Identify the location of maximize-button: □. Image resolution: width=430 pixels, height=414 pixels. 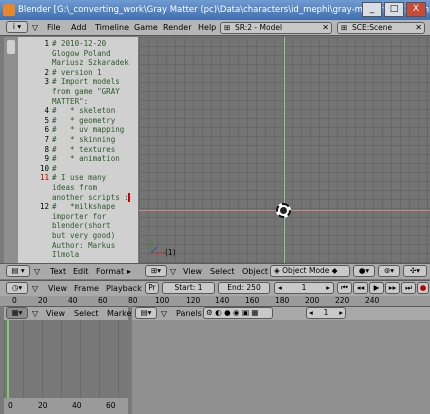
(394, 9).